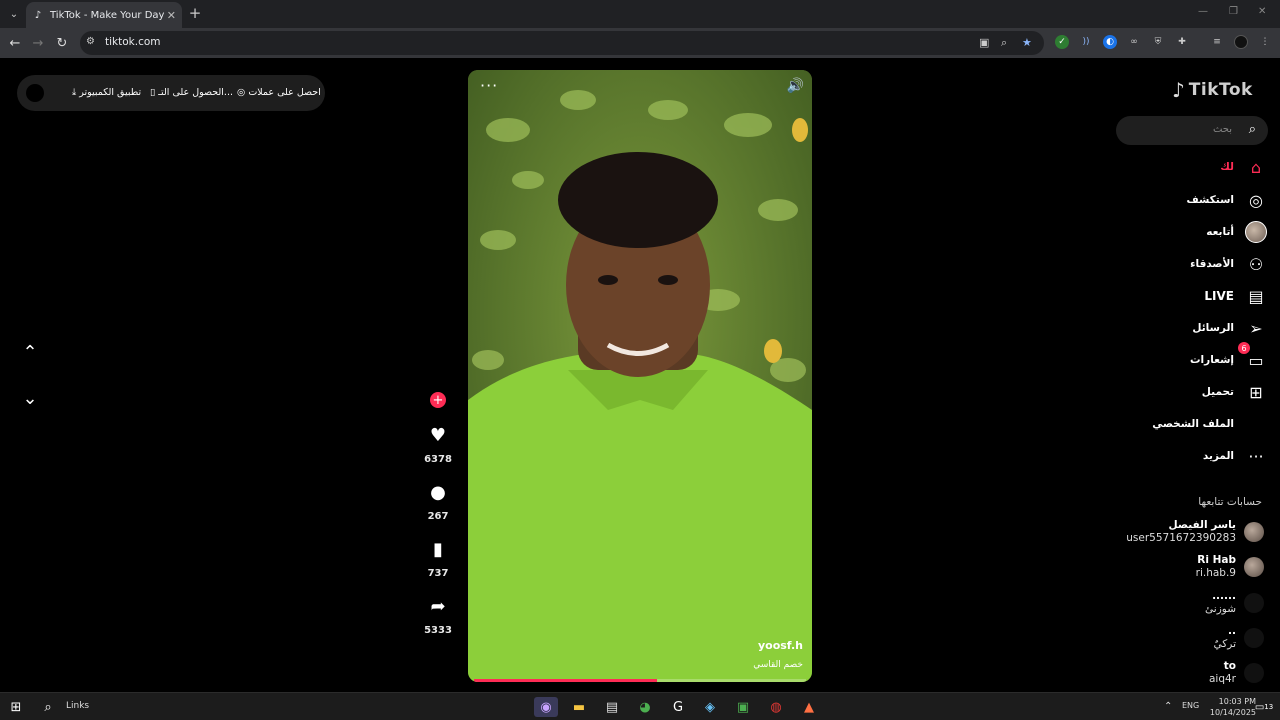 Image resolution: width=1280 pixels, height=720 pixels. I want to click on nav-friends: الأصدقاء ⚇, so click(1229, 264).